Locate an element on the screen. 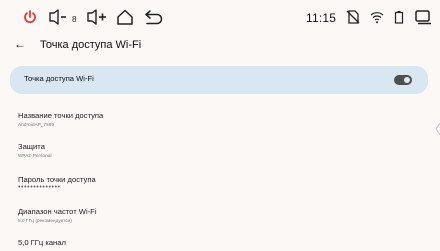 Image resolution: width=440 pixels, height=251 pixels. power-button is located at coordinates (30, 17).